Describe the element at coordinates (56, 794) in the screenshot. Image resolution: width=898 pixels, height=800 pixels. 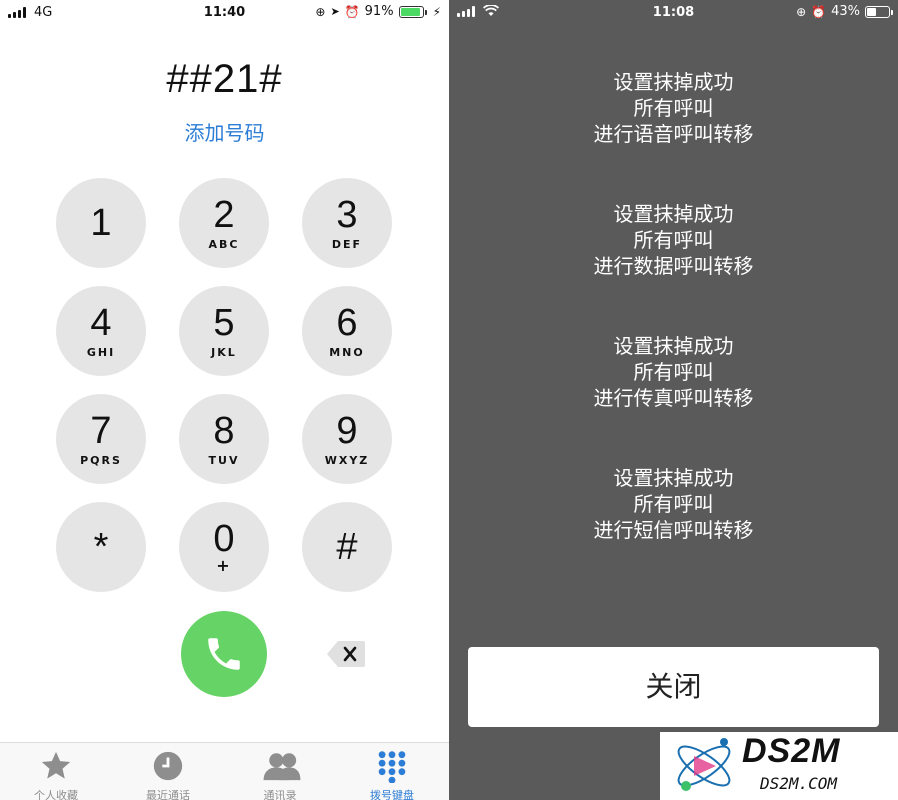
I see `tab-label: 个人收藏` at that location.